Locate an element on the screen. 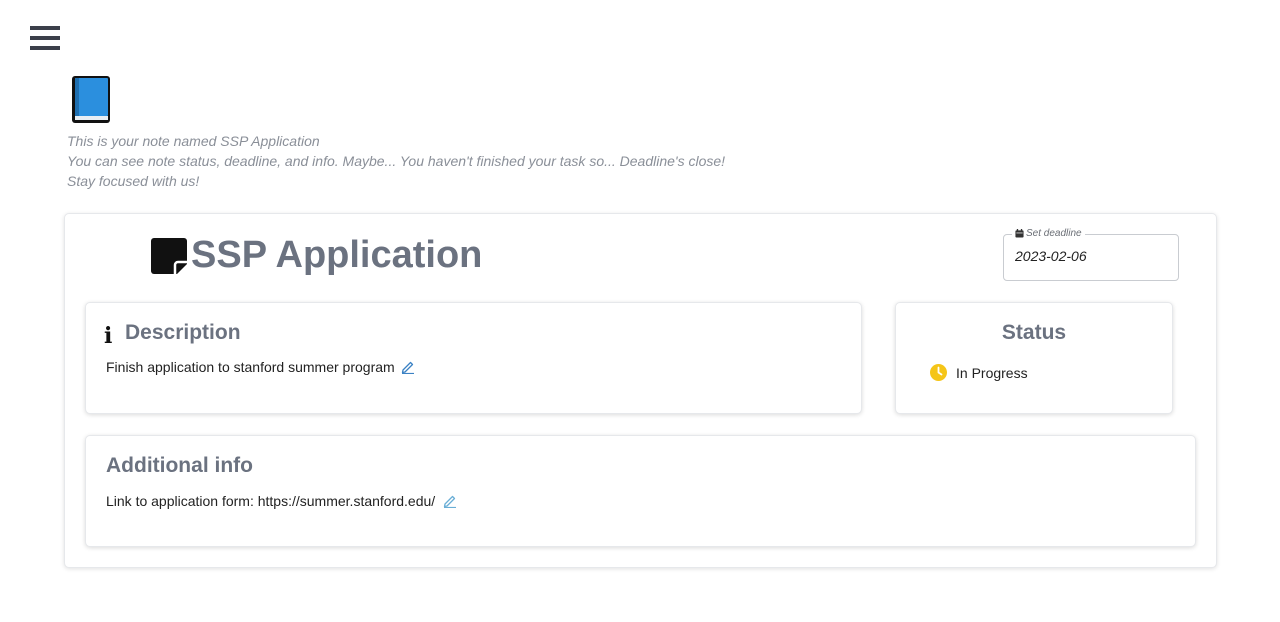 The height and width of the screenshot is (622, 1280). description-heading: Description is located at coordinates (183, 332).